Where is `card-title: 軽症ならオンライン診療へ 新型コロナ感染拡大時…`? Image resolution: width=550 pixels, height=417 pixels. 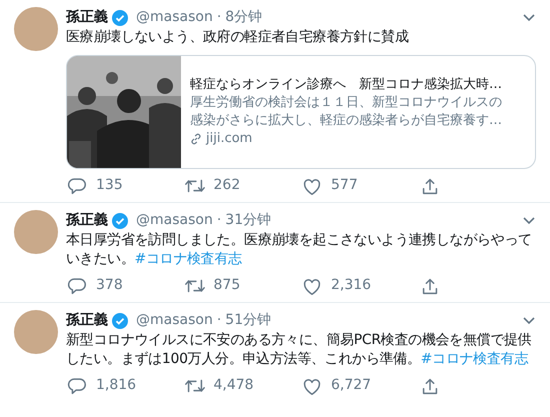
card-title: 軽症ならオンライン診療へ 新型コロナ感染拡大時… is located at coordinates (346, 85).